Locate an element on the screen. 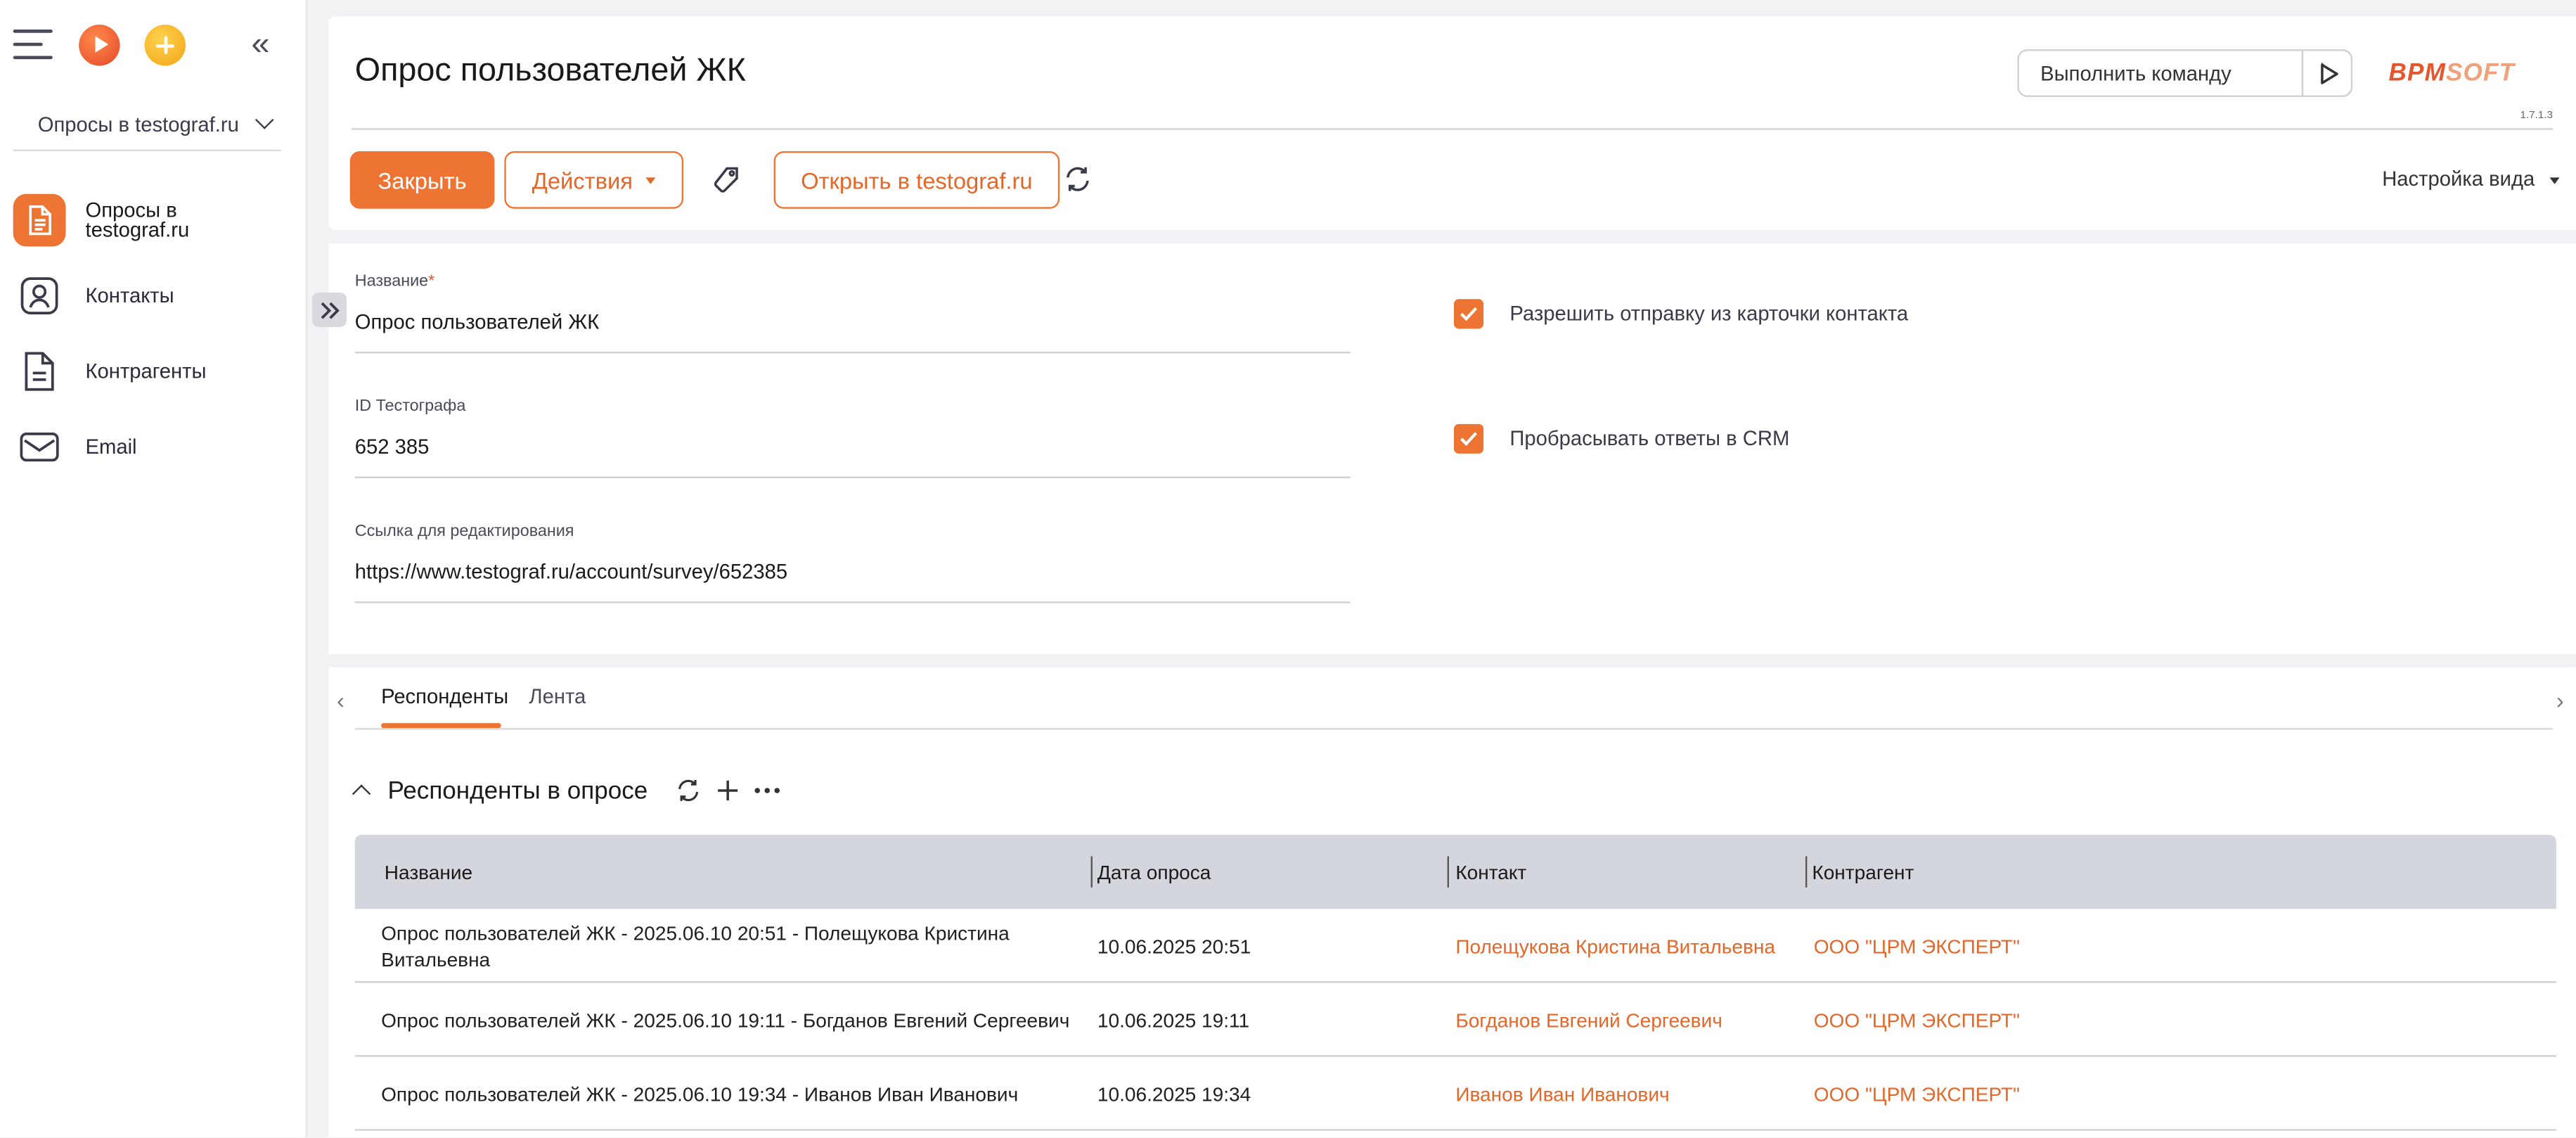 The width and height of the screenshot is (2576, 1138). grid-header: Название Дата опроса Контакт Контрагент is located at coordinates (1455, 872).